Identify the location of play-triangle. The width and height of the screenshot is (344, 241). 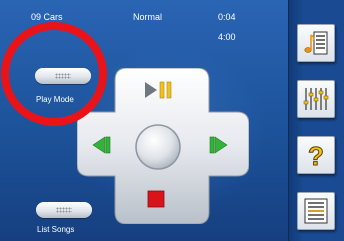
(151, 90).